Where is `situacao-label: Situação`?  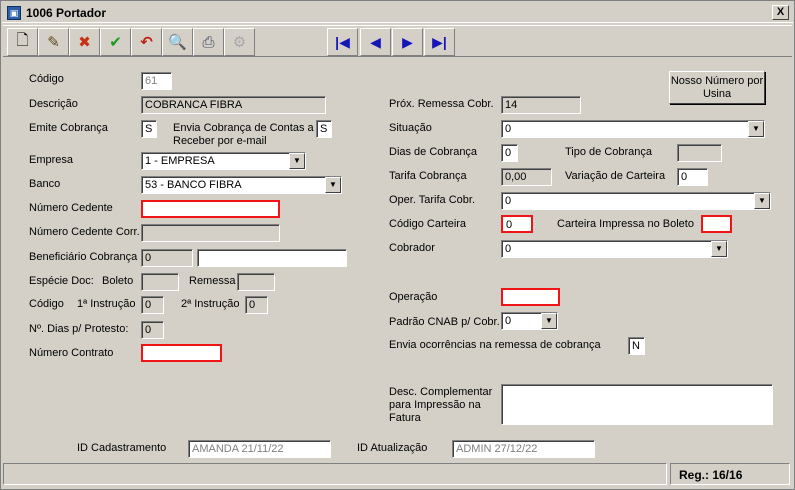
situacao-label: Situação is located at coordinates (410, 128).